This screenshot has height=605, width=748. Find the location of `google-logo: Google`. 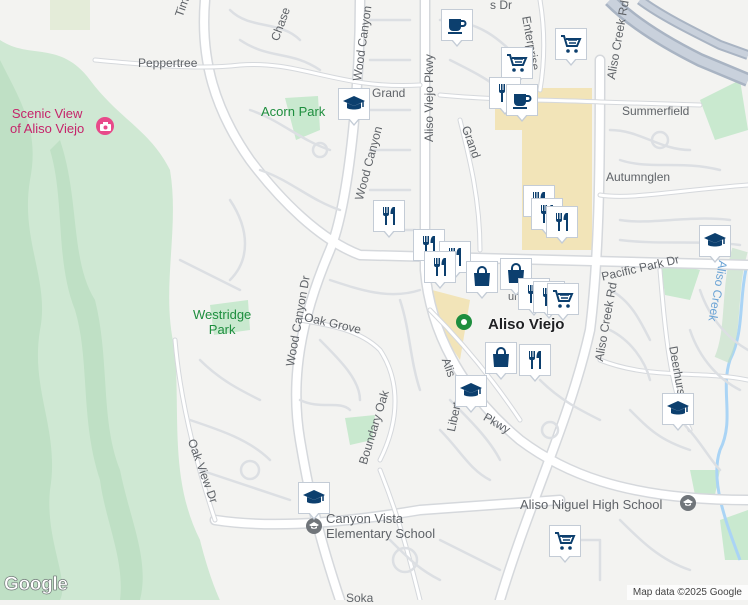

google-logo: Google is located at coordinates (36, 585).